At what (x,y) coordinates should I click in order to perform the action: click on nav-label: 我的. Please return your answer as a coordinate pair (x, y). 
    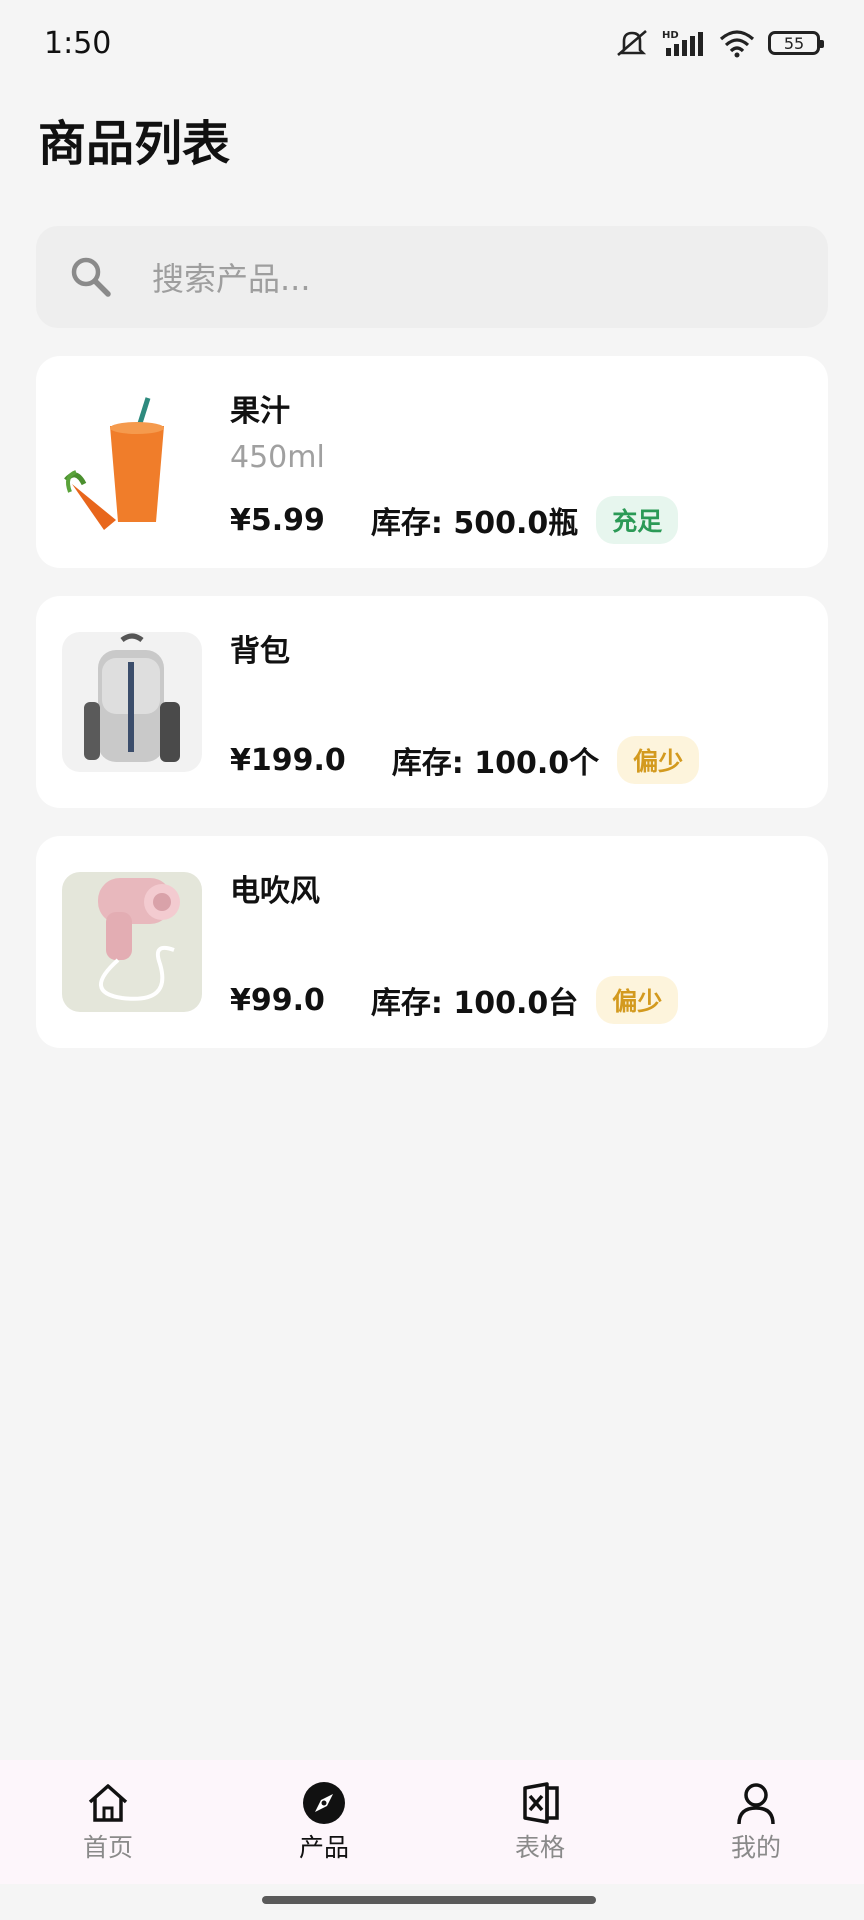
    Looking at the image, I should click on (755, 1847).